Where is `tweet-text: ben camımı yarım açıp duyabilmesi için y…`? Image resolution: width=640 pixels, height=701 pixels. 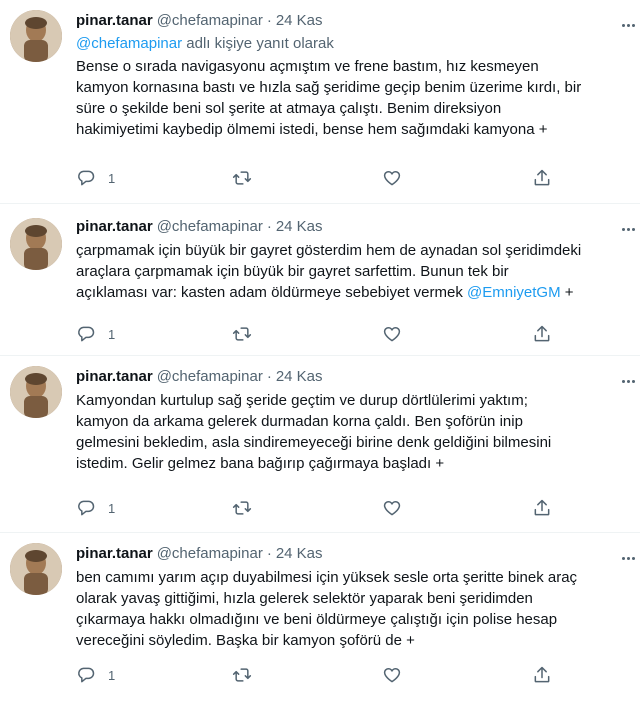
tweet-text: ben camımı yarım açıp duyabilmesi için y… is located at coordinates (354, 609).